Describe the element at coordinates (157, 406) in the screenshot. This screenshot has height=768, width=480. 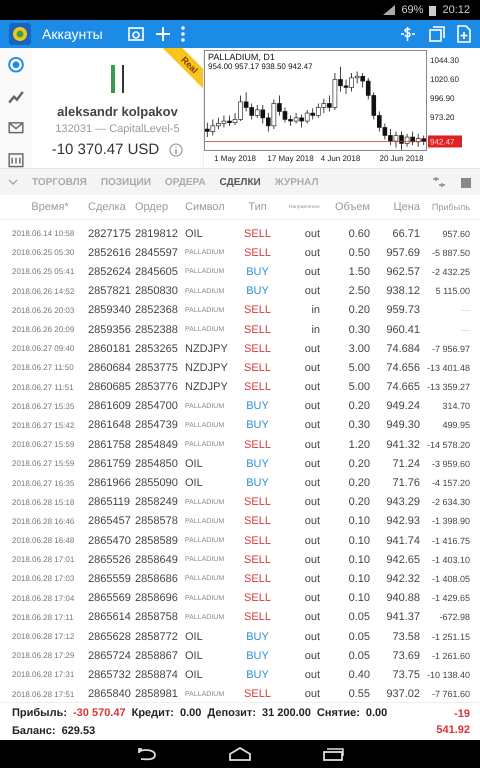
I see `order-cell-text: 2854700` at that location.